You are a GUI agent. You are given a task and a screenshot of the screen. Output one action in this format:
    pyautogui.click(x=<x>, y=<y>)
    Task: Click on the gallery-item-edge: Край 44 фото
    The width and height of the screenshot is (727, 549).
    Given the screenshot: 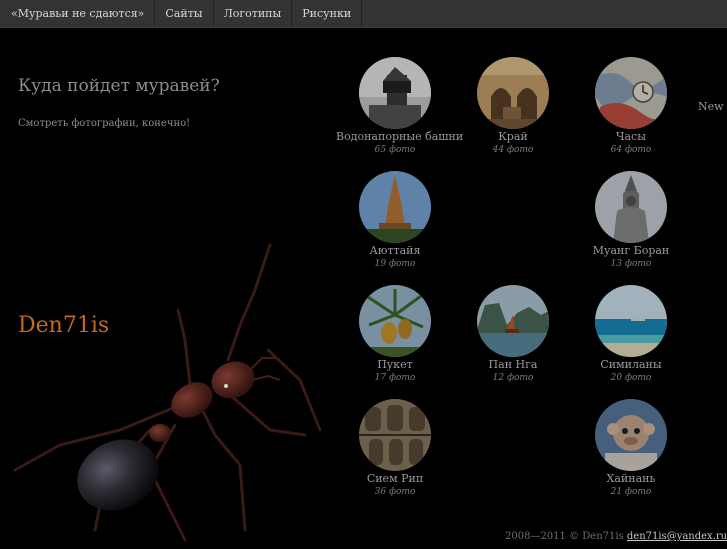 What is the action you would take?
    pyautogui.click(x=513, y=106)
    